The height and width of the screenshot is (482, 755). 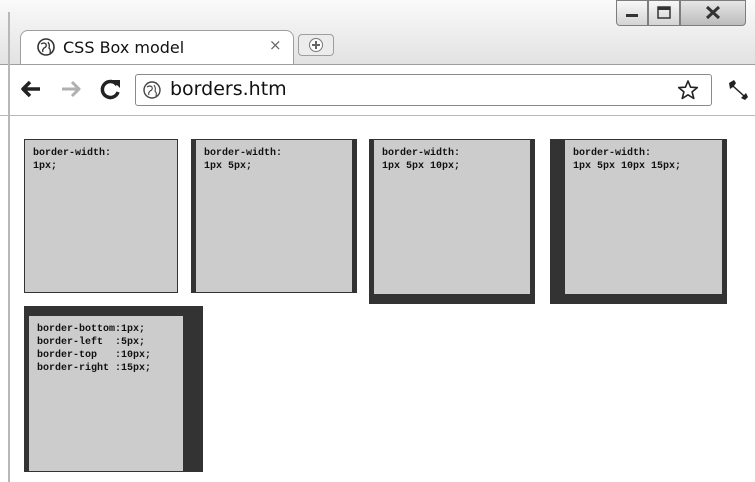 I want to click on box-border-width-3: border-width: 1px 5px 10px;, so click(x=452, y=221).